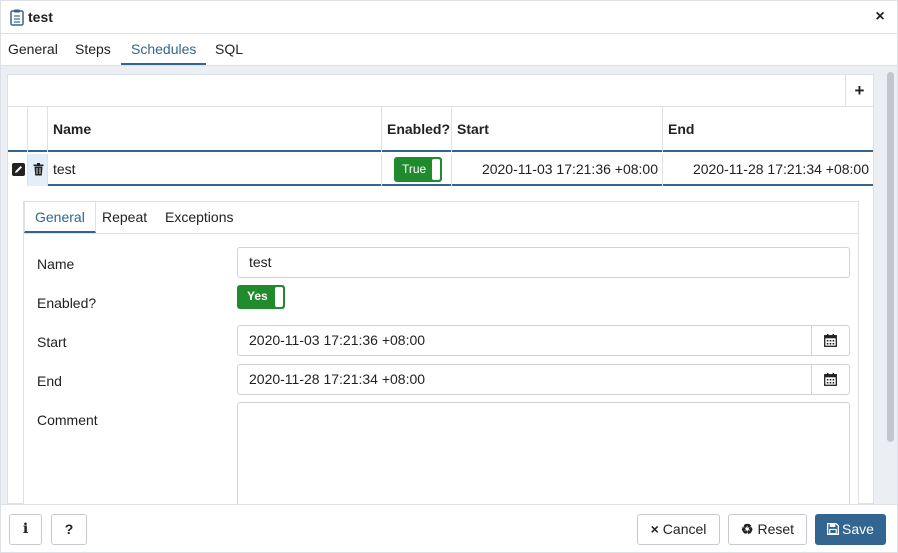  Describe the element at coordinates (747, 529) in the screenshot. I see `recycle-icon: ♻` at that location.